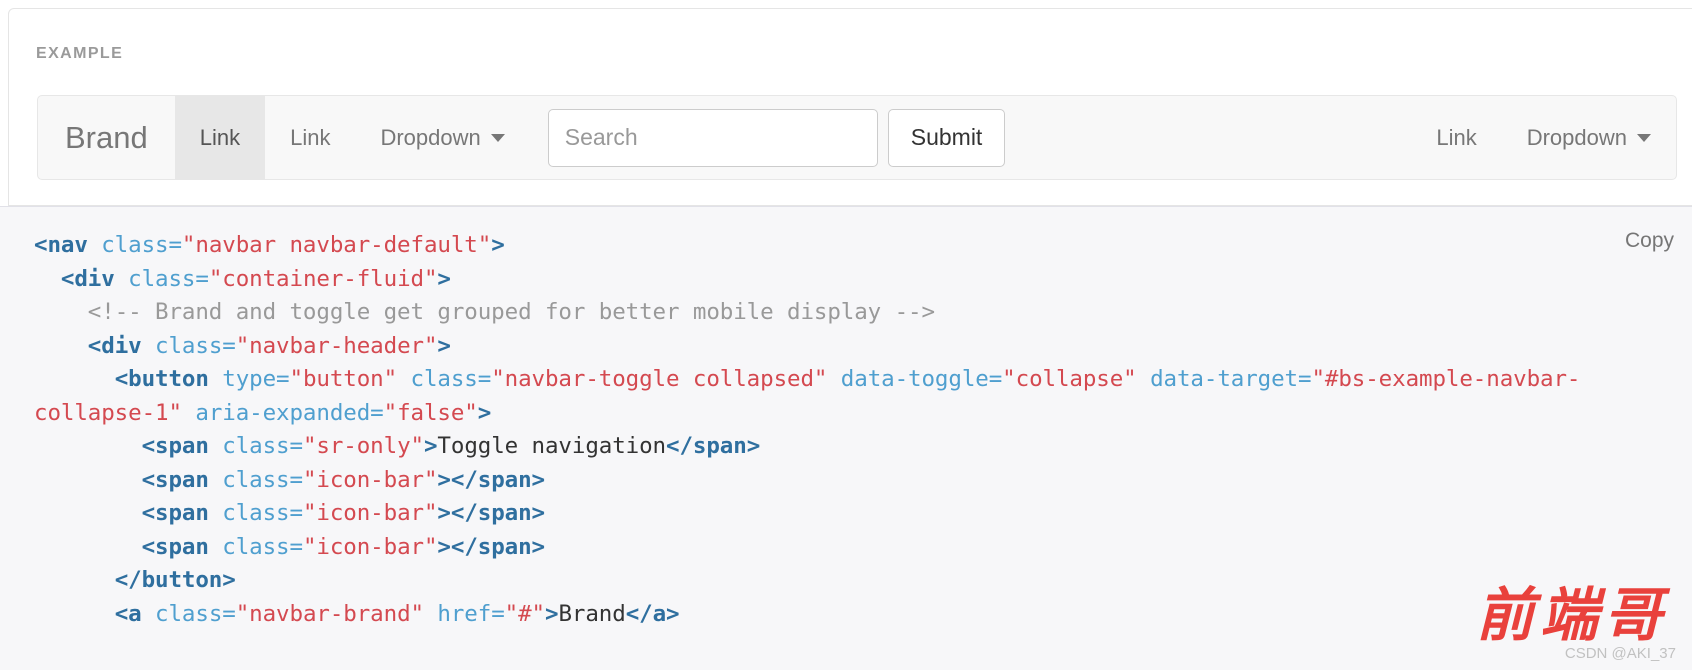  Describe the element at coordinates (1576, 137) in the screenshot. I see `nav-dropdown-right-label: Dropdown` at that location.